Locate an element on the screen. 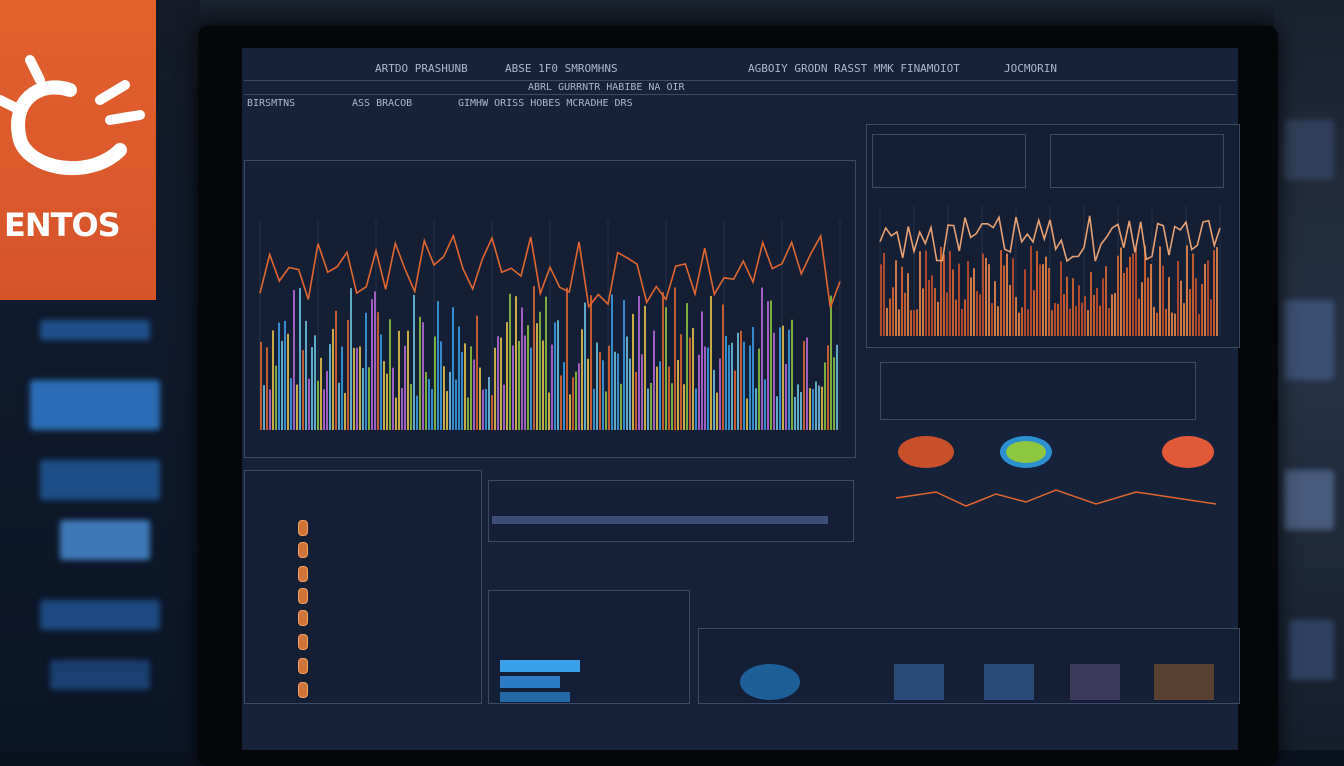  header-right-title: AGBOIY GRODN RASST MMK FINAMOIOT is located at coordinates (854, 68).